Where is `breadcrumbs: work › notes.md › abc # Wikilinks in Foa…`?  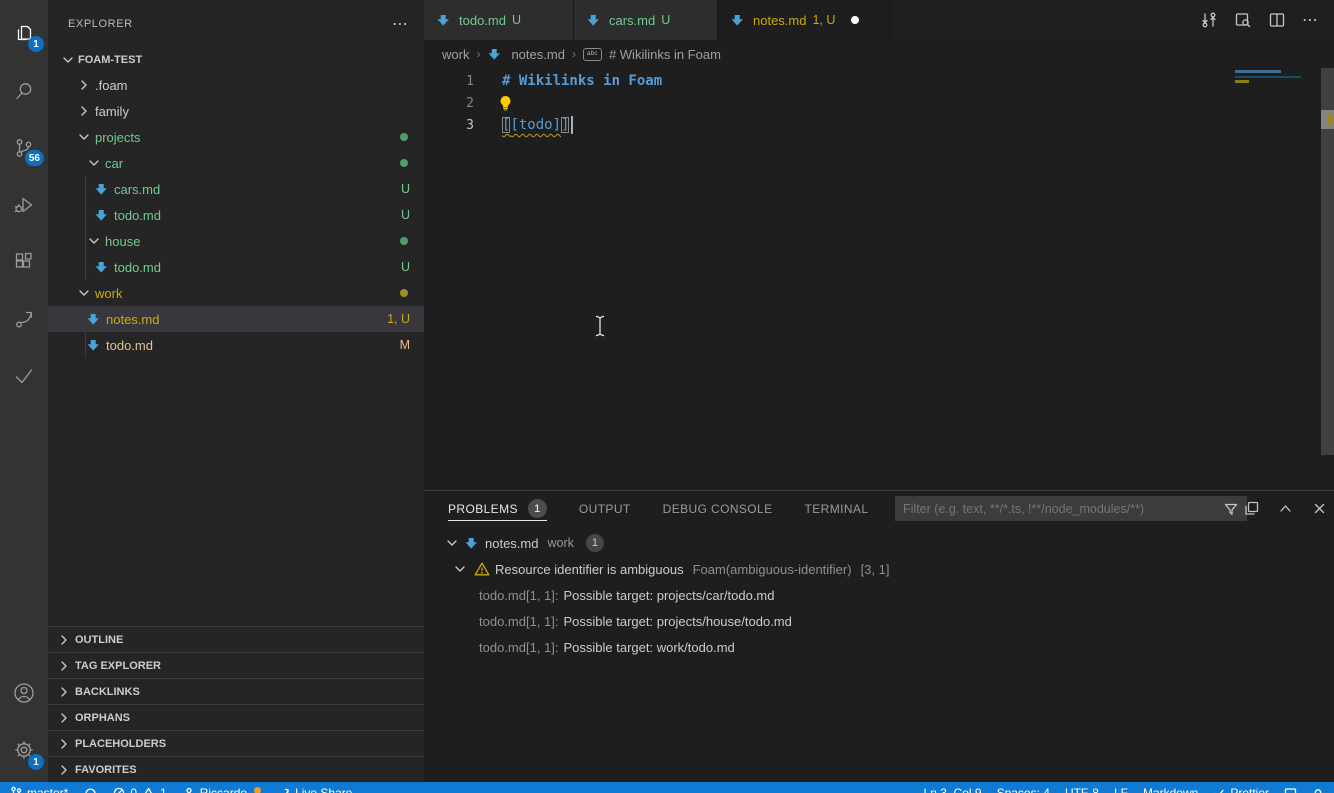
breadcrumbs: work › notes.md › abc # Wikilinks in Foa… is located at coordinates (879, 54).